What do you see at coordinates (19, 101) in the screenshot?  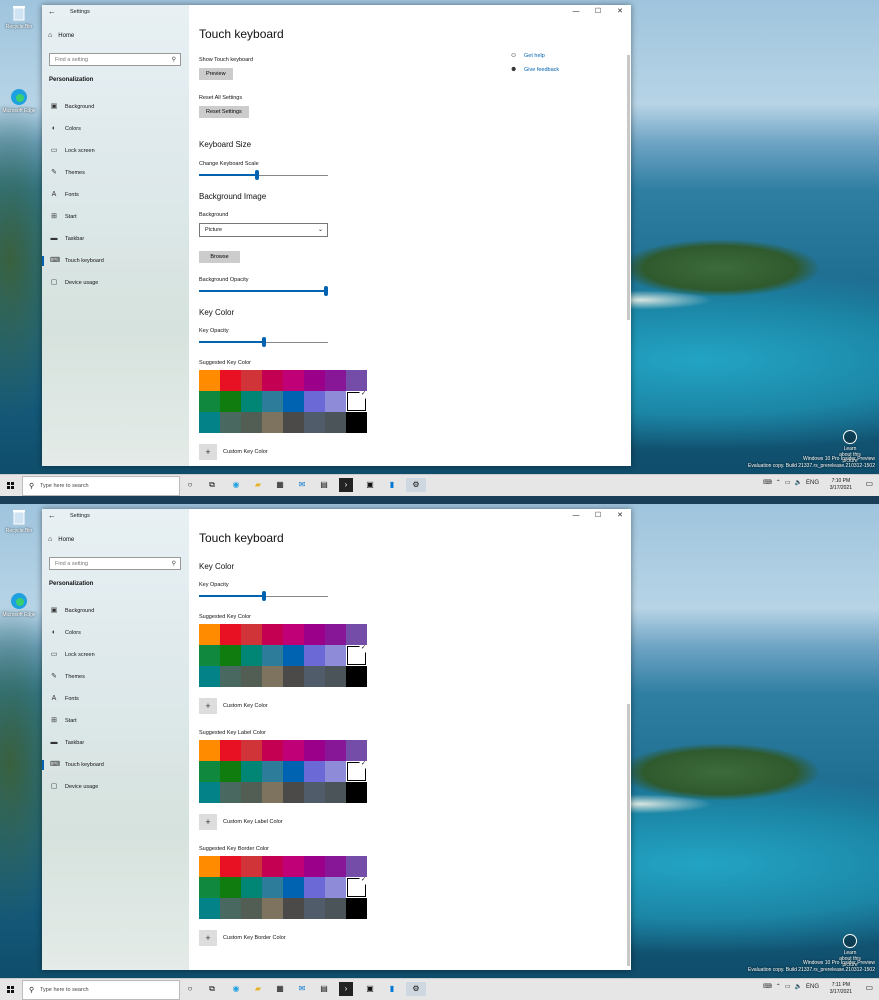 I see `desktop-icon-edge: Microsoft Edge` at bounding box center [19, 101].